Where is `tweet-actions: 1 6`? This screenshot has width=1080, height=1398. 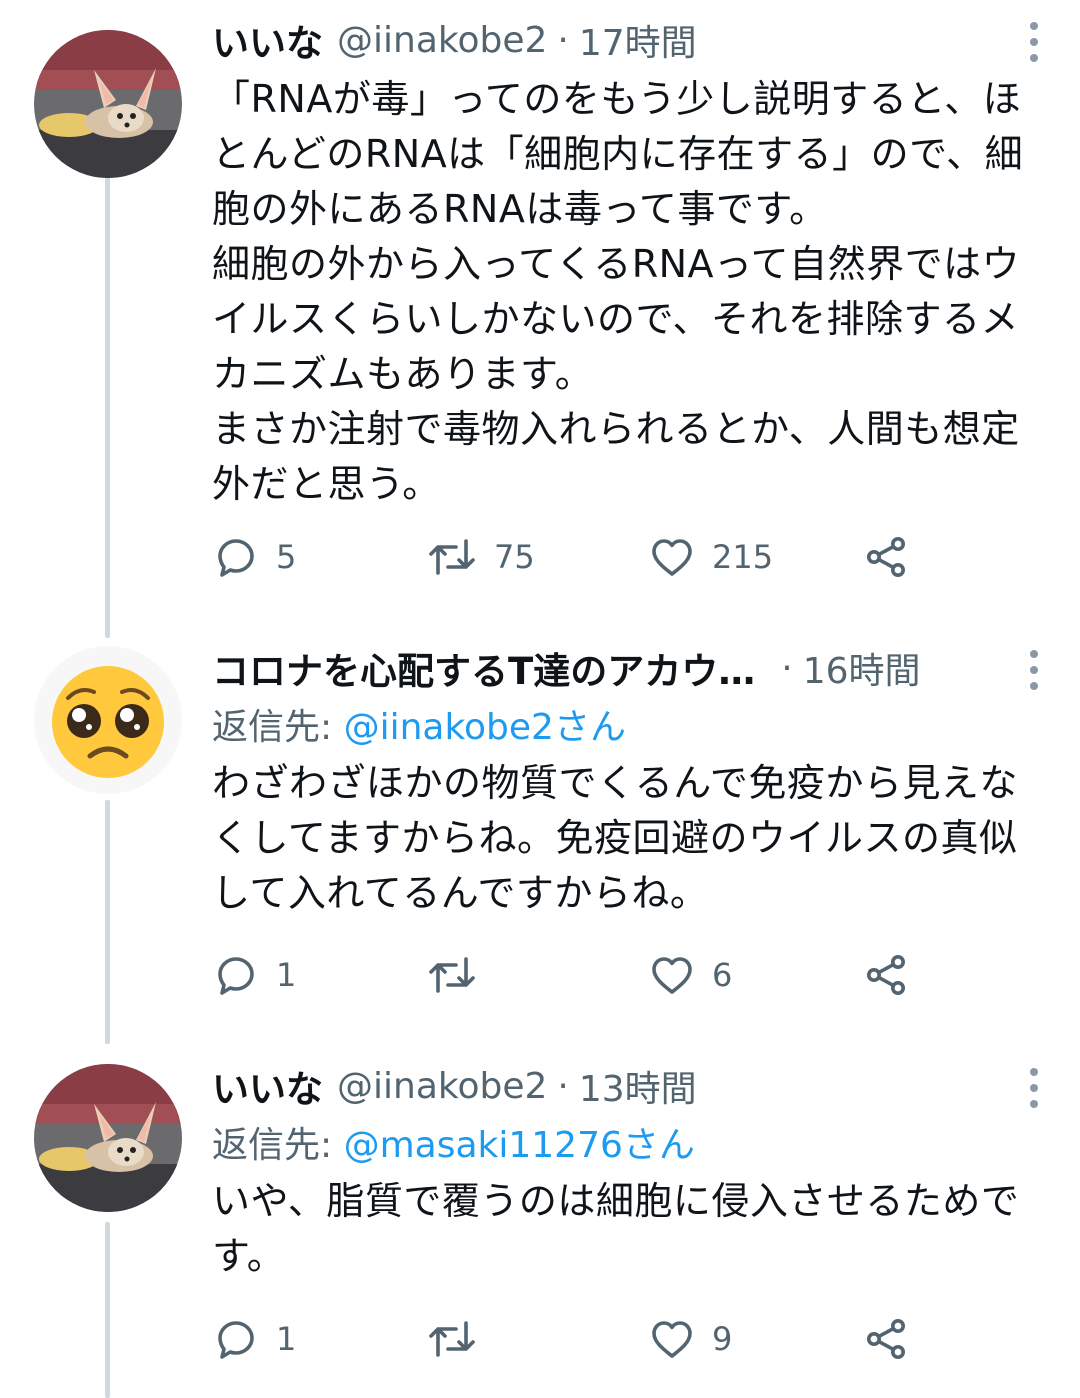 tweet-actions: 1 6 is located at coordinates (572, 975).